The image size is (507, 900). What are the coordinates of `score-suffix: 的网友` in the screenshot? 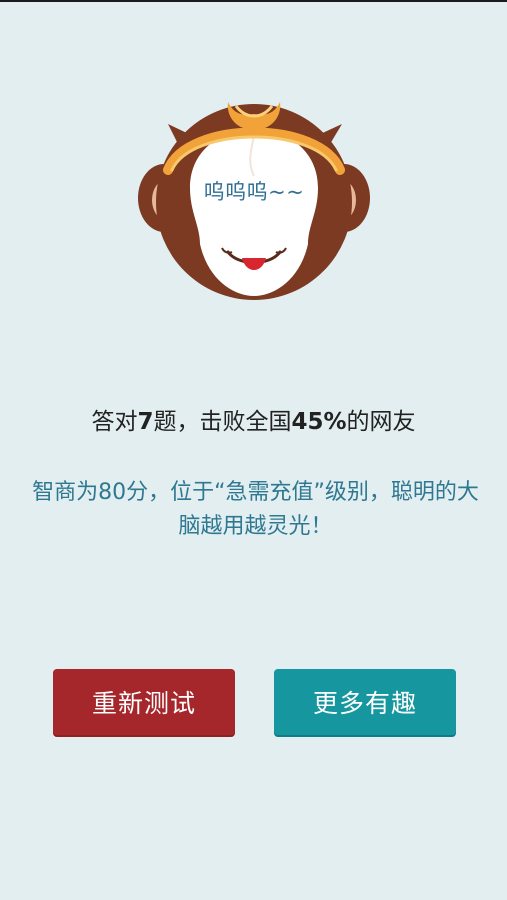 It's located at (381, 422).